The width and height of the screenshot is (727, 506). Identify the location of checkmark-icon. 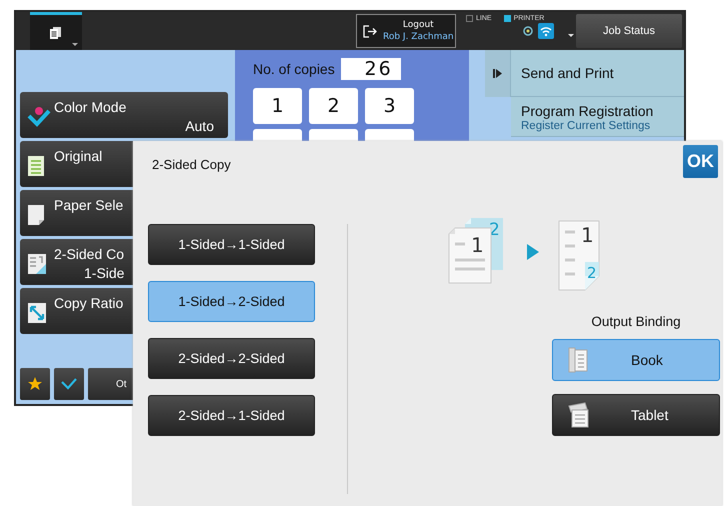
(69, 384).